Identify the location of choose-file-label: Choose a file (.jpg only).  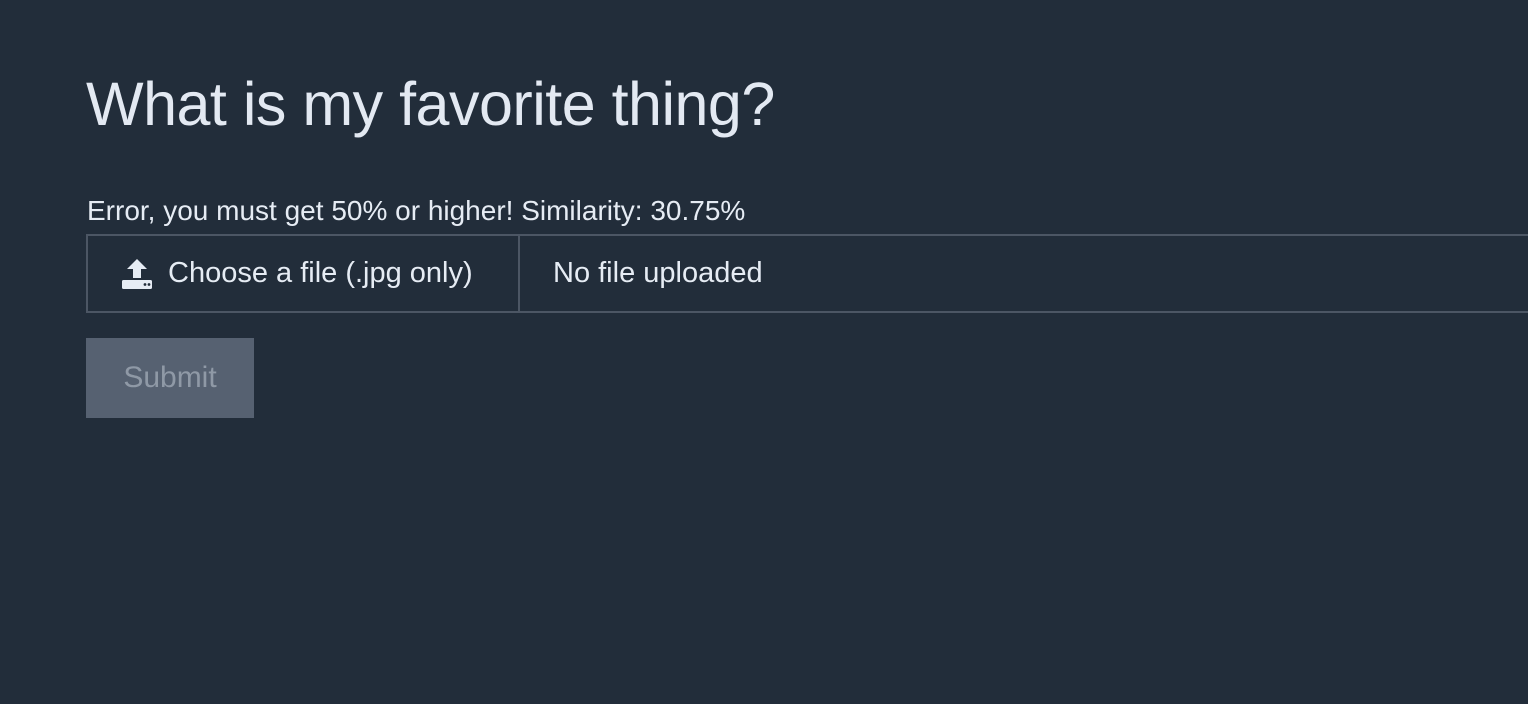
(320, 273).